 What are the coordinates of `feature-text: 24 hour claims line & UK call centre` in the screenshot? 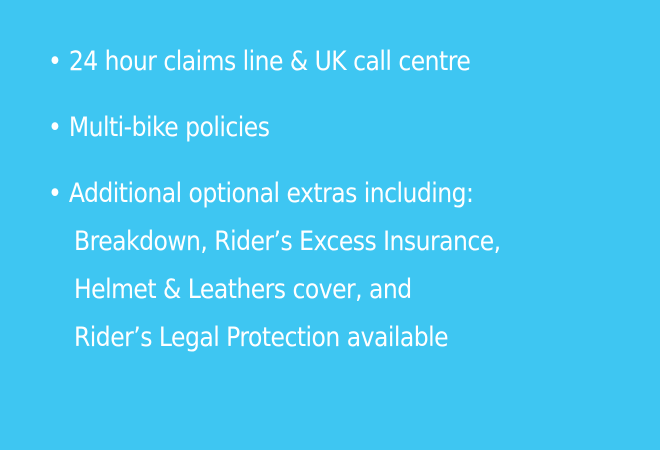 It's located at (269, 61).